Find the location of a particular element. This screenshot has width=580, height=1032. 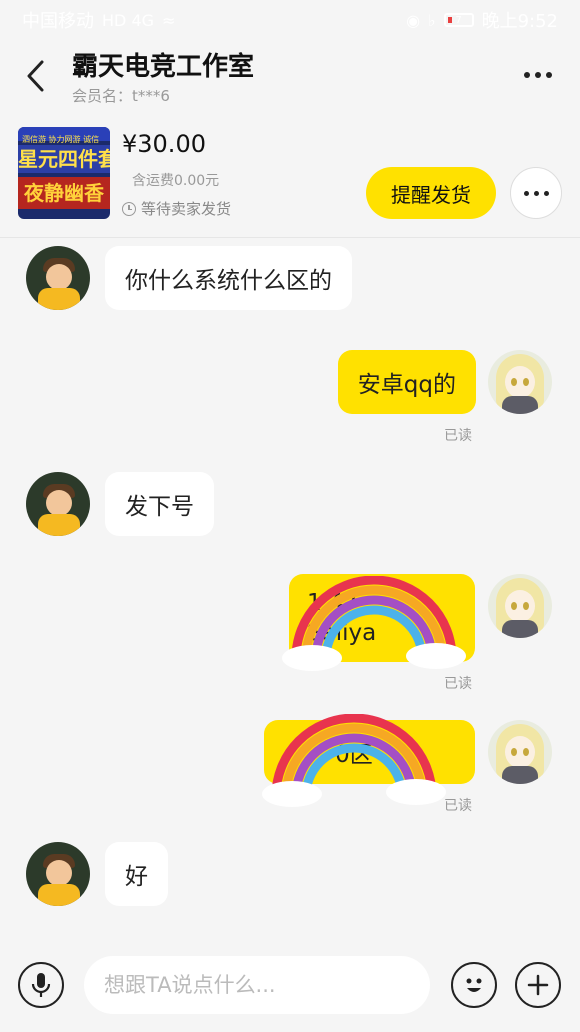

remind-ship-button: 提醒发货 is located at coordinates (431, 193).